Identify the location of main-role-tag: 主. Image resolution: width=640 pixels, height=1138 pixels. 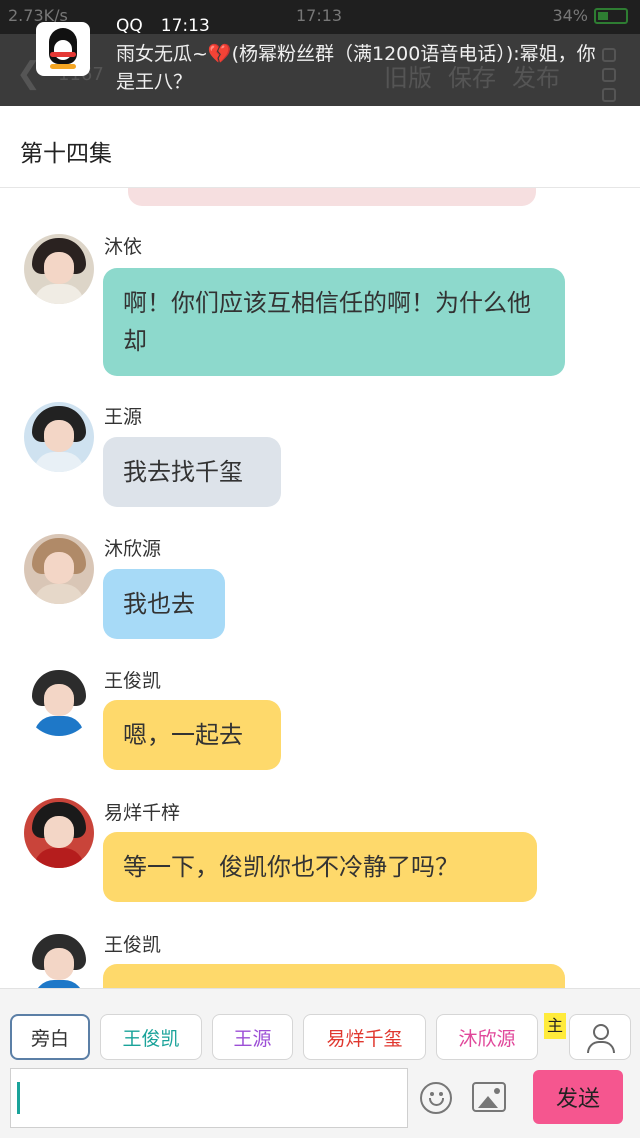
(555, 1026).